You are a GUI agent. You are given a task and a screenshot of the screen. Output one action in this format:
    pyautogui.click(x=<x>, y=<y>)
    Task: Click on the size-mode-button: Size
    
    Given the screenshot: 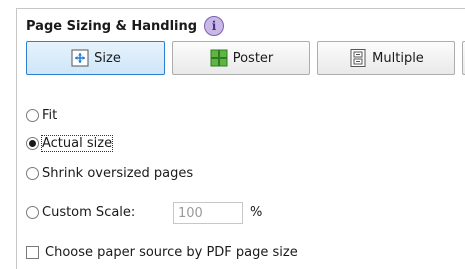 What is the action you would take?
    pyautogui.click(x=95, y=58)
    